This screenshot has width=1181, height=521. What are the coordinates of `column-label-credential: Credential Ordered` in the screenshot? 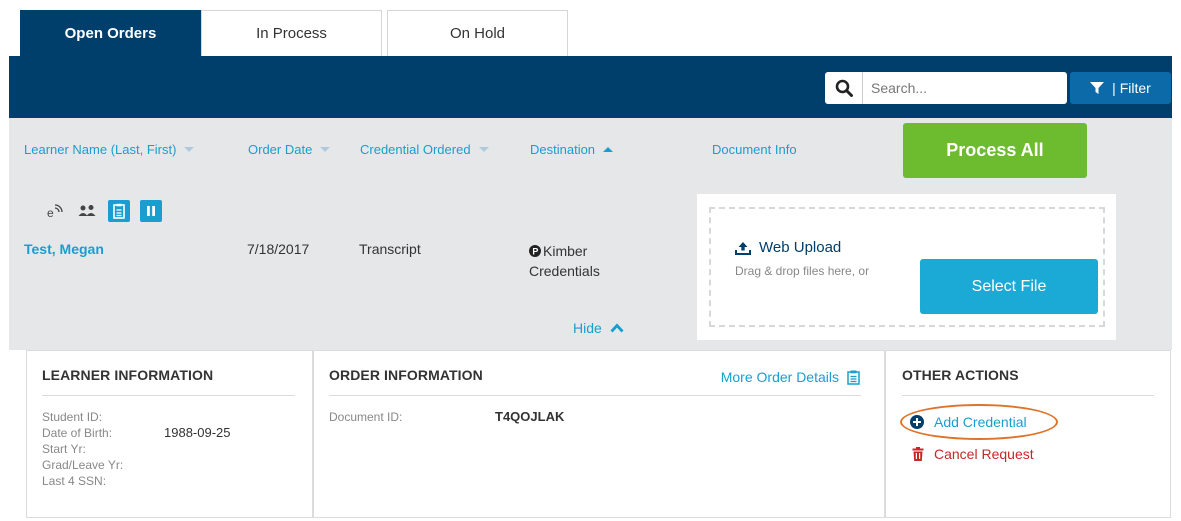 It's located at (415, 149).